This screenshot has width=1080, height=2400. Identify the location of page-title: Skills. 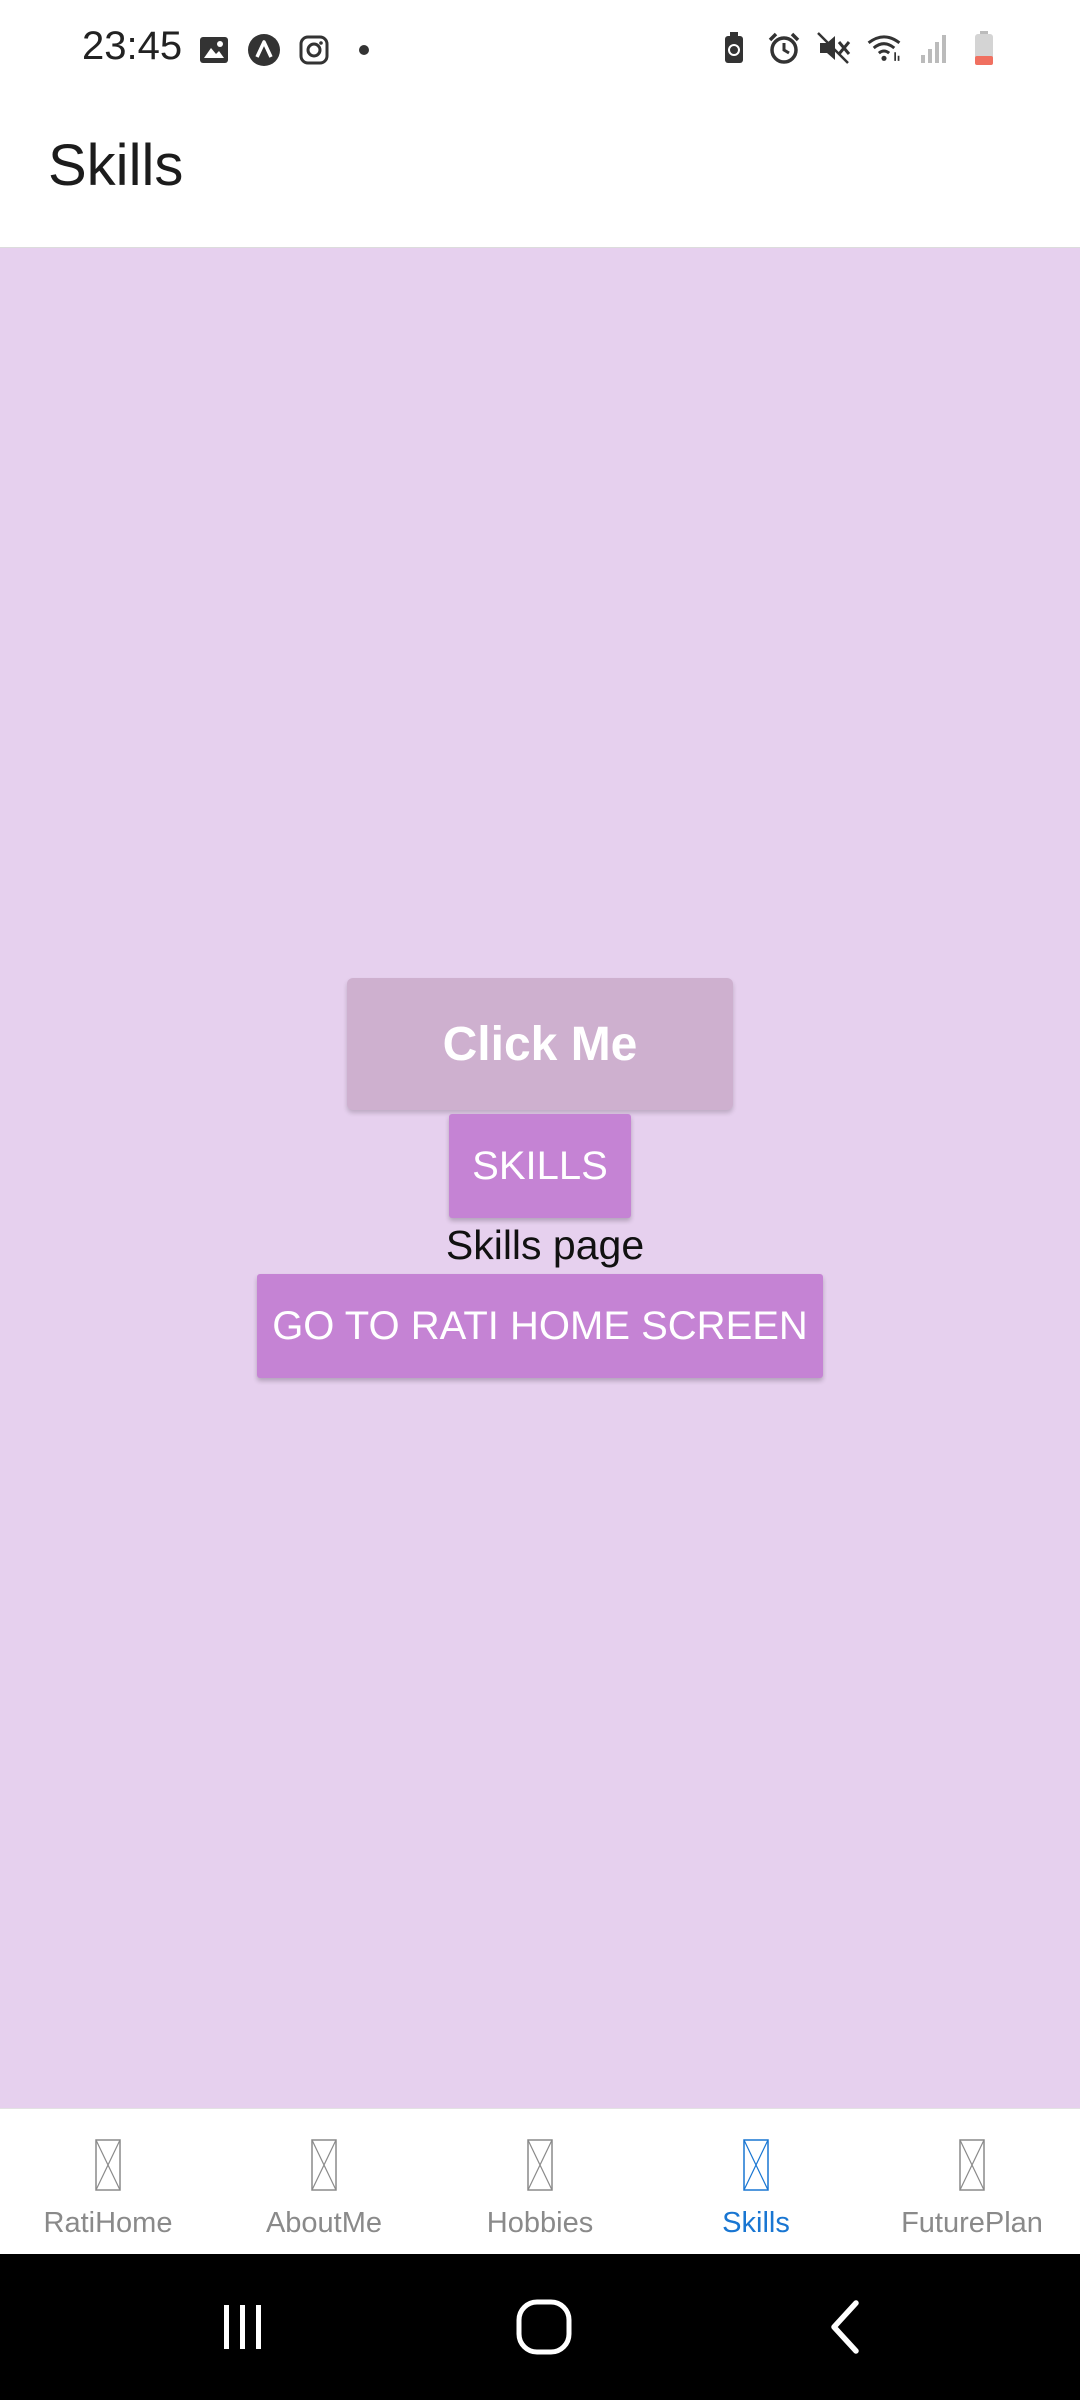
(116, 165).